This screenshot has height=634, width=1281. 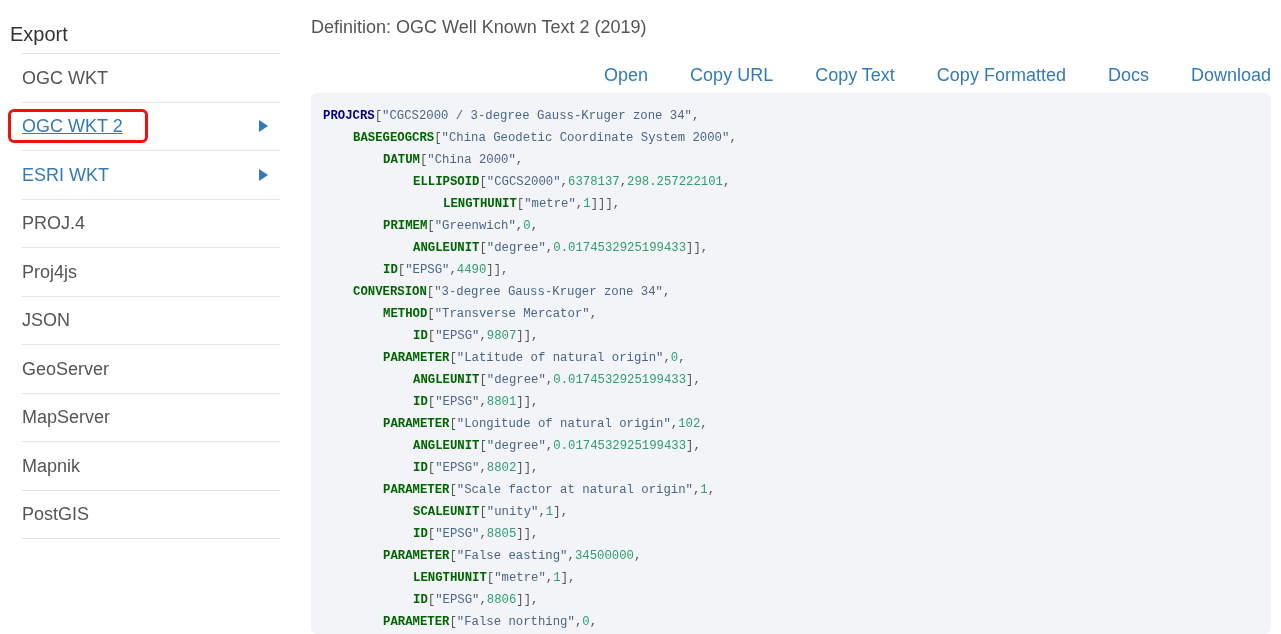 I want to click on code-line: PARAMETER["False easting",34500000,, so click(x=512, y=556).